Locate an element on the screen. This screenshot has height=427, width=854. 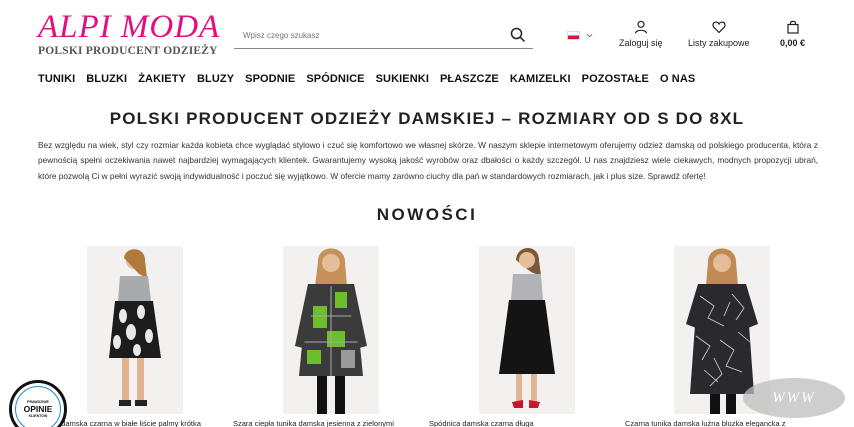
shopping-bag-icon is located at coordinates (792, 27).